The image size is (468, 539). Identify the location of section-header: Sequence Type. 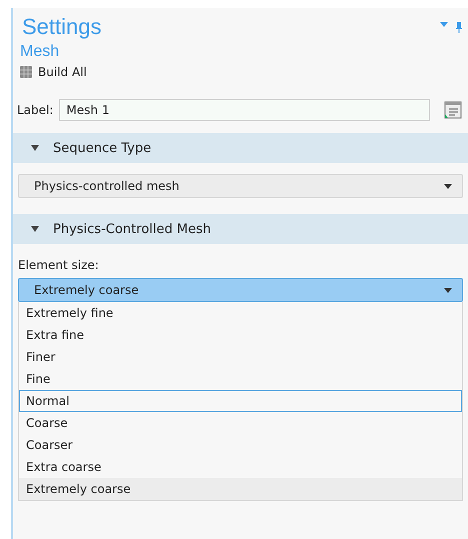
(240, 148).